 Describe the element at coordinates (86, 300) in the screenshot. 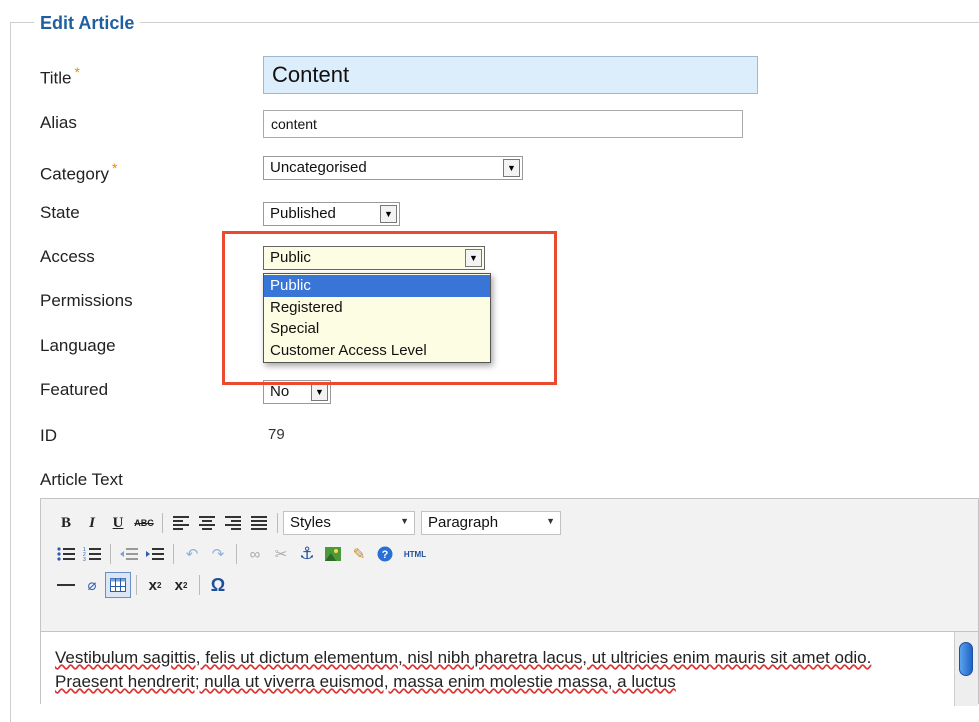

I see `permissions-label: Permissions` at that location.